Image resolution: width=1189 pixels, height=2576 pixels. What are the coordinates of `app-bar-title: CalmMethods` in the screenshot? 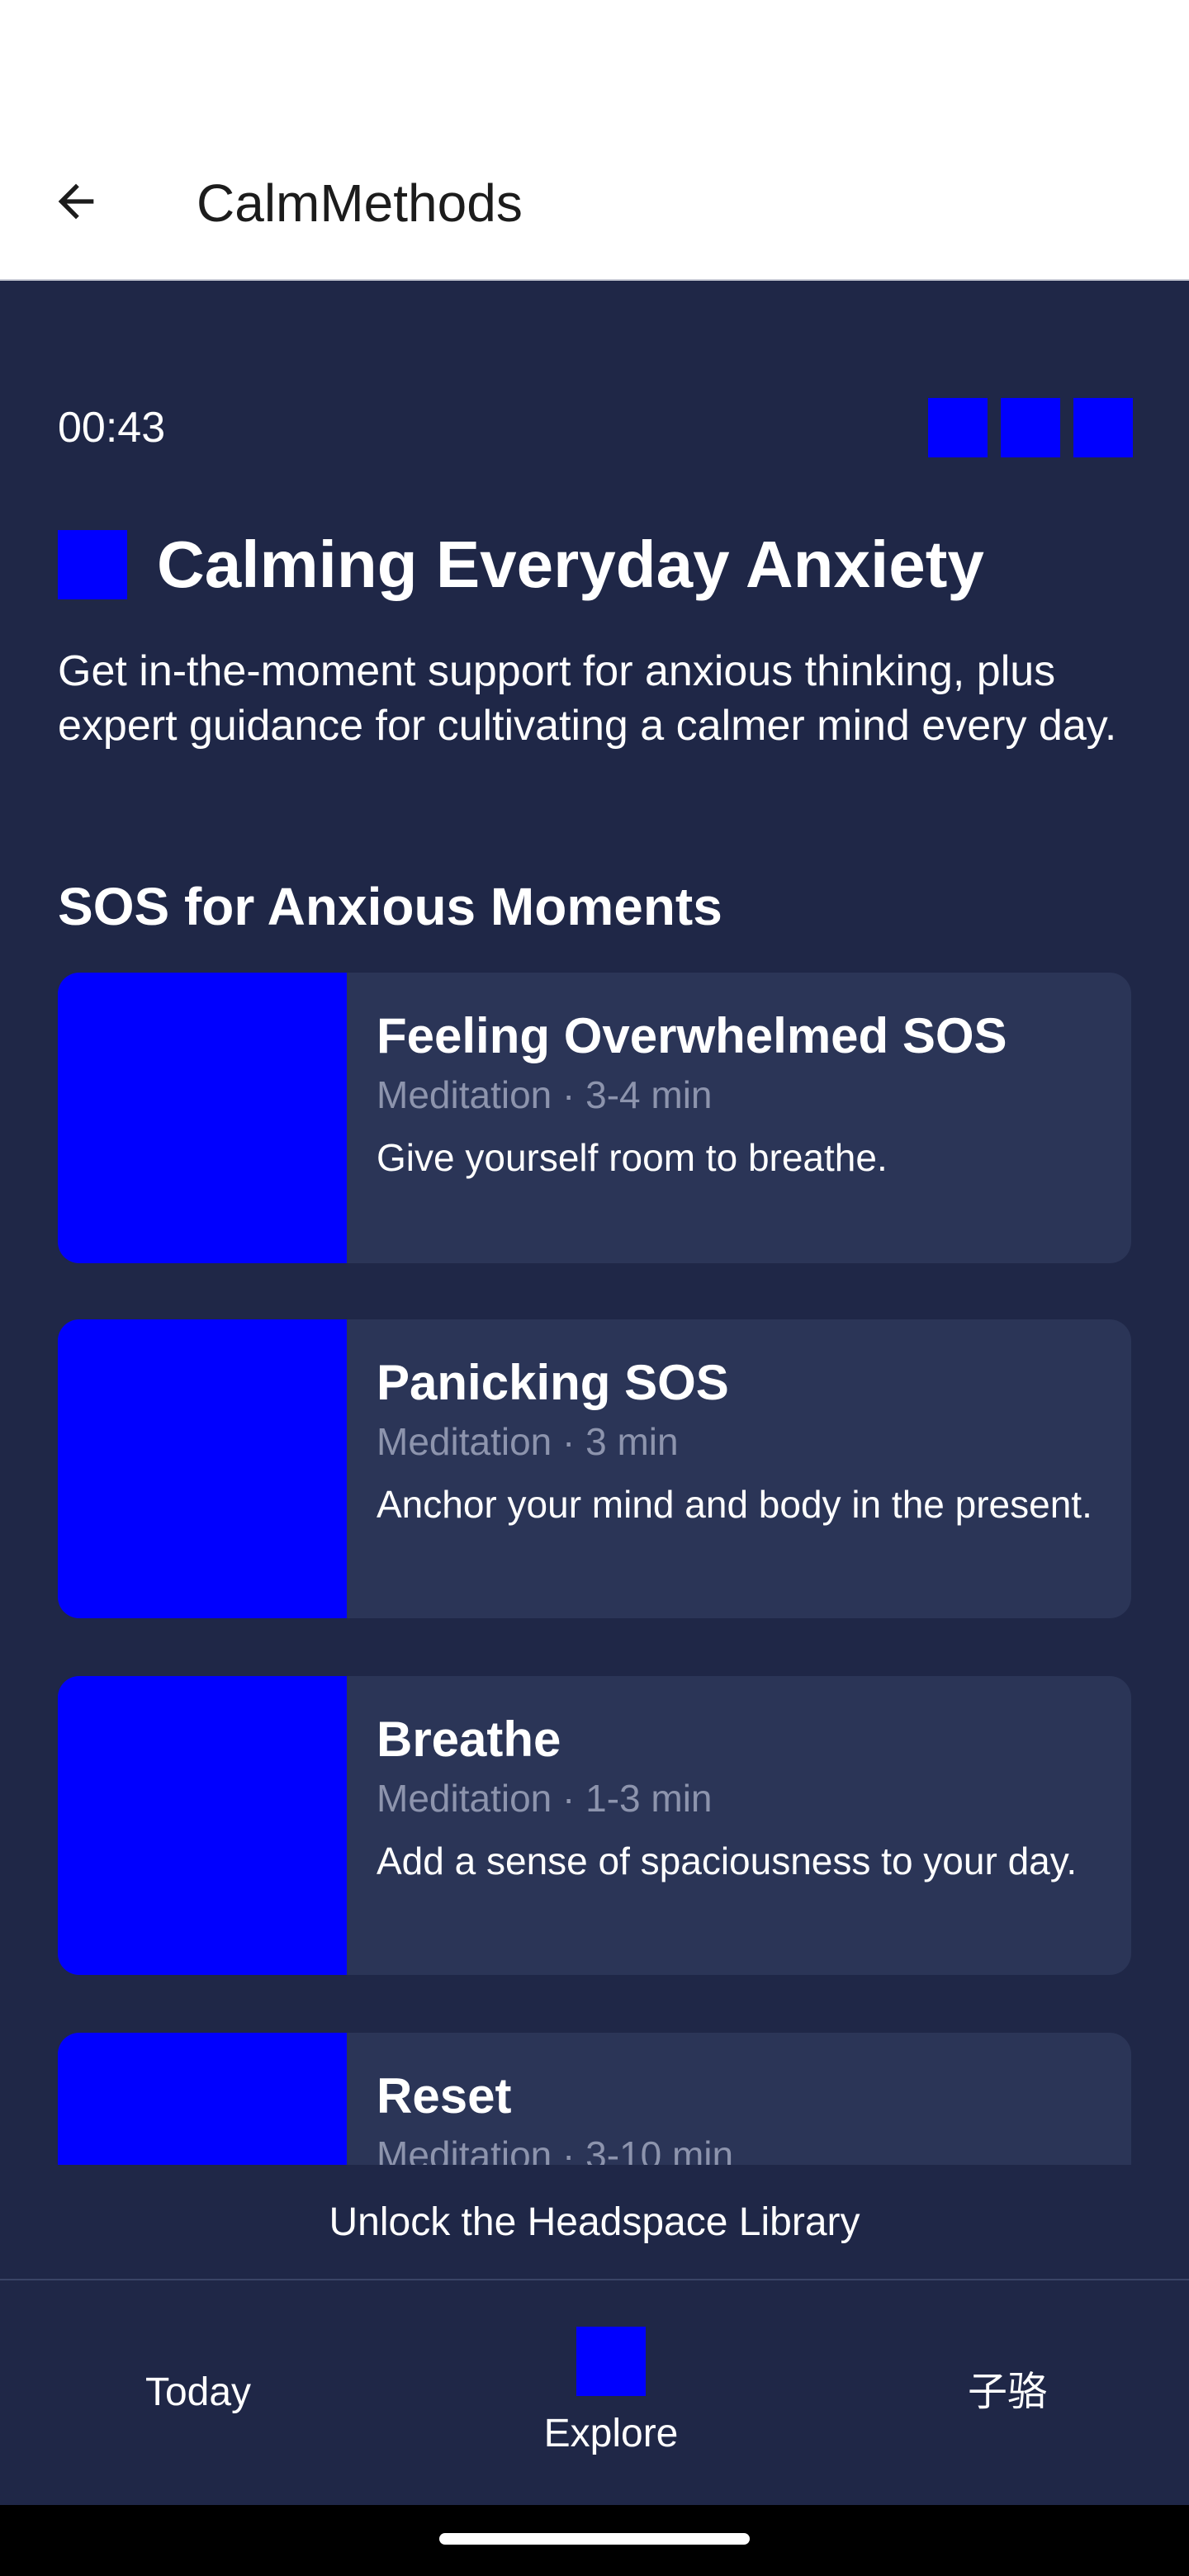 It's located at (360, 203).